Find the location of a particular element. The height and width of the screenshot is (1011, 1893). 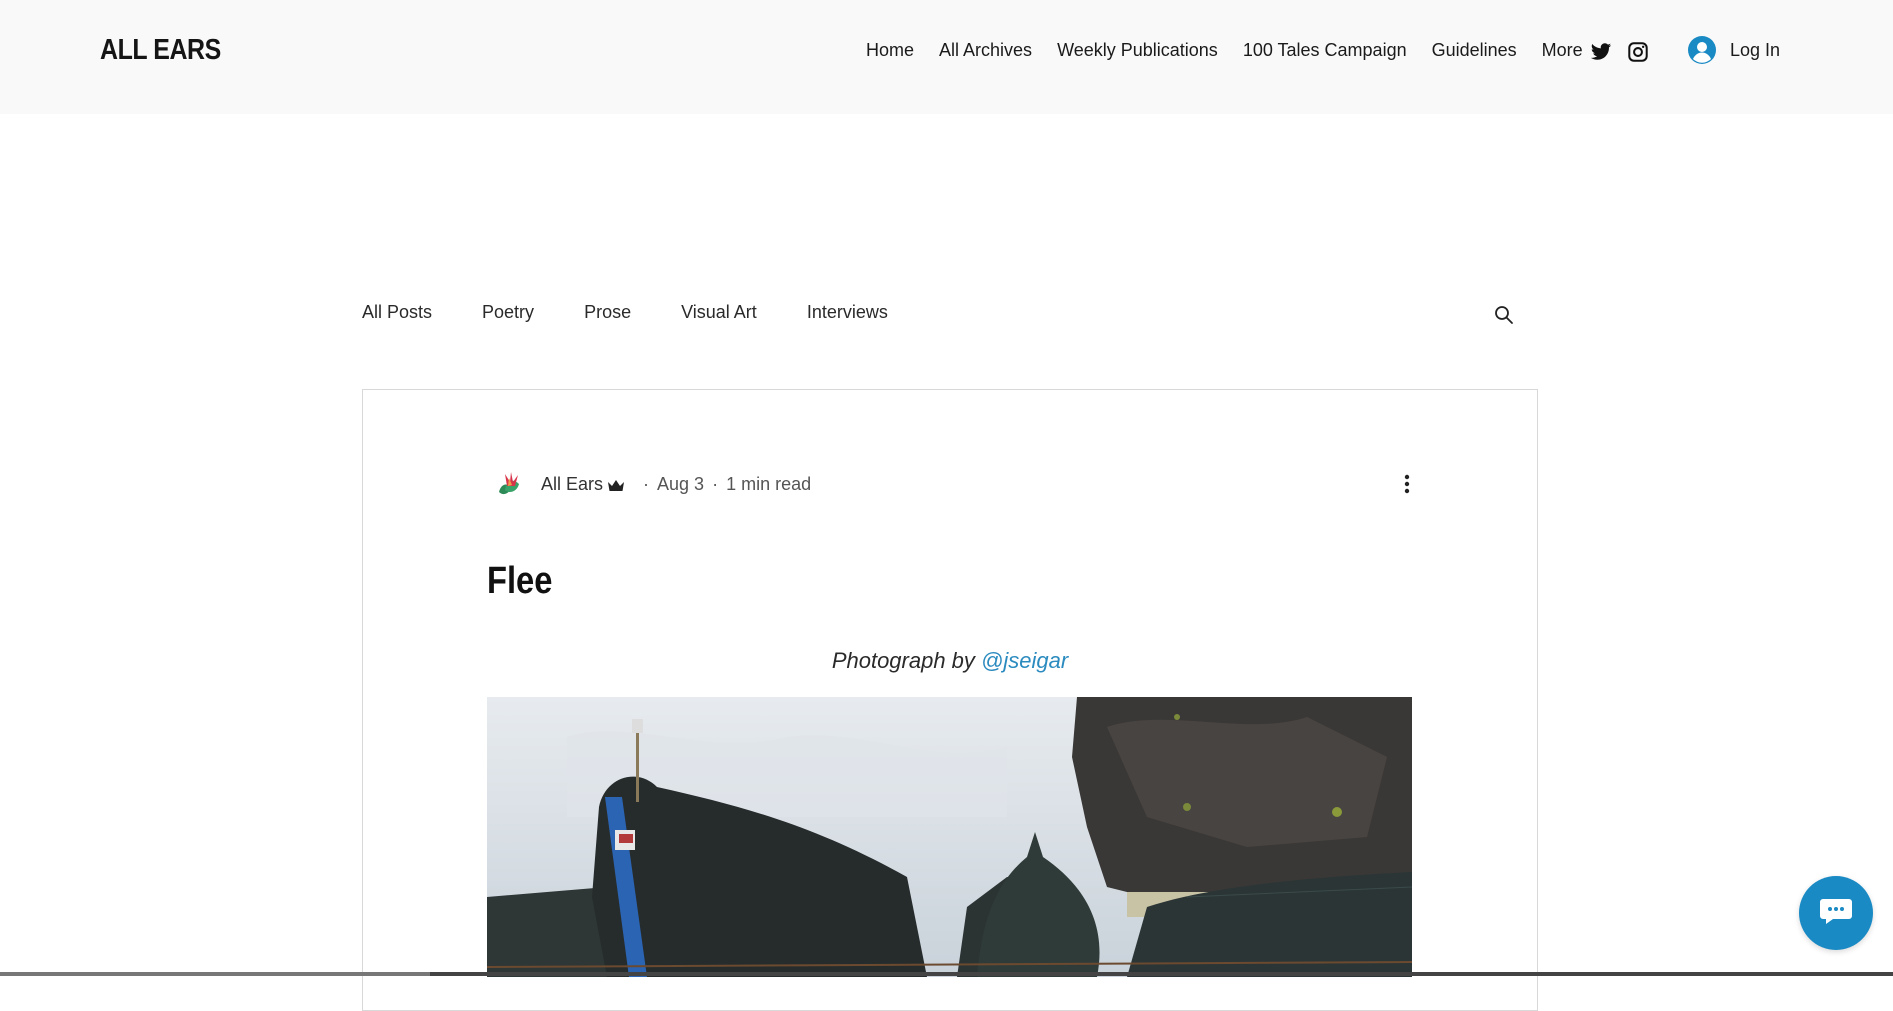

chat-button is located at coordinates (1836, 913).